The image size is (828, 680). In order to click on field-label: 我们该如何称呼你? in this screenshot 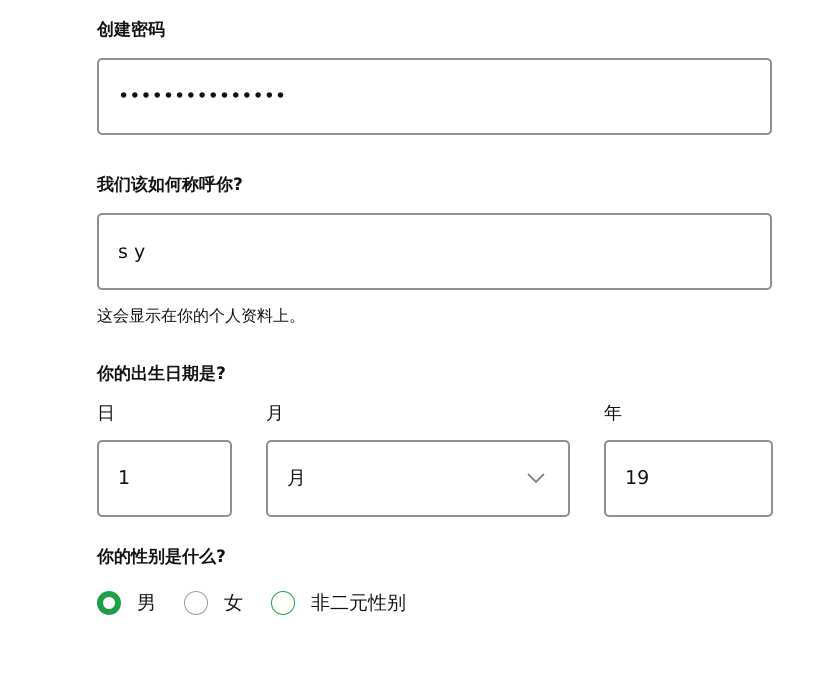, I will do `click(170, 185)`.